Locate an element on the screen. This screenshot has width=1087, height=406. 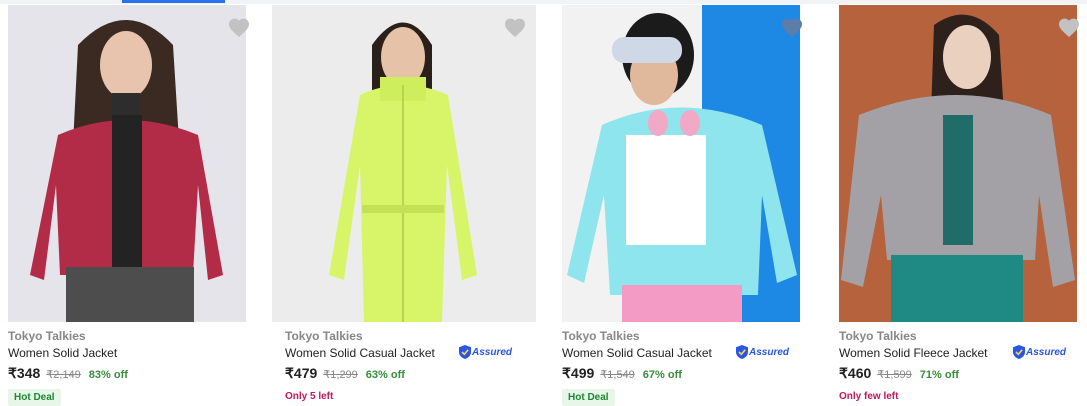
discount-percent: 67% off is located at coordinates (662, 375).